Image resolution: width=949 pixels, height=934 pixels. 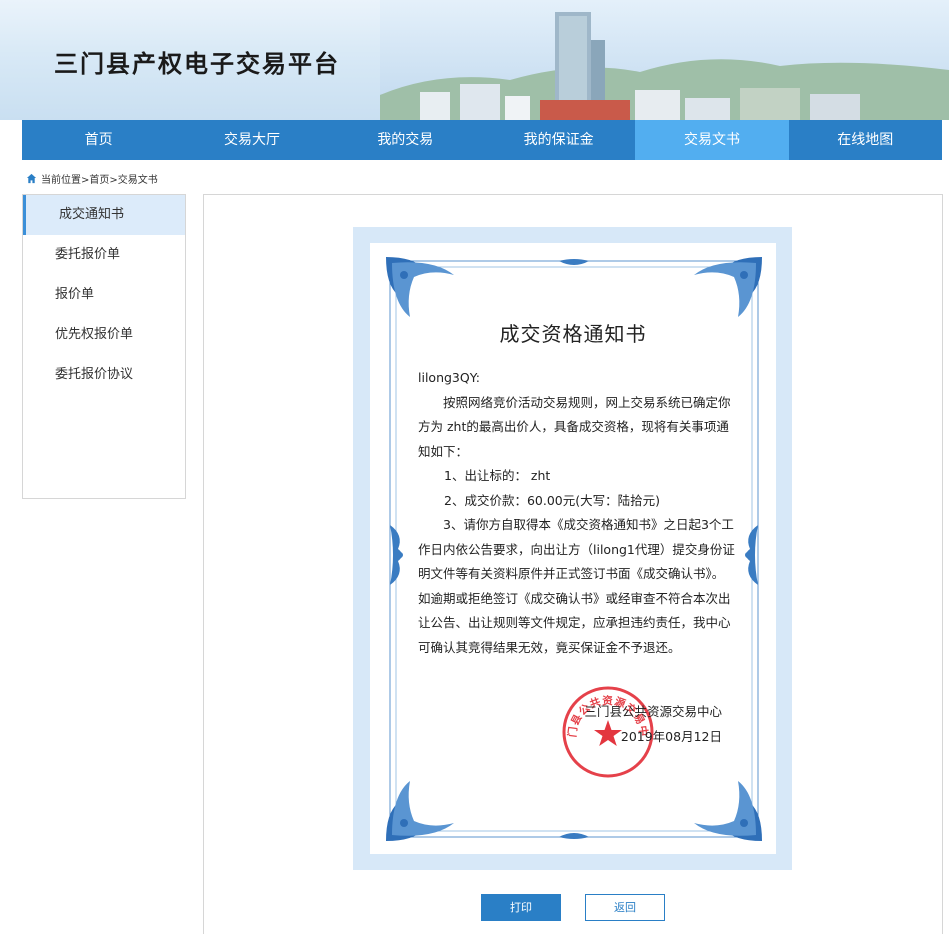 I want to click on sidebar-item-entrusted-quote: 委托报价单, so click(x=104, y=255).